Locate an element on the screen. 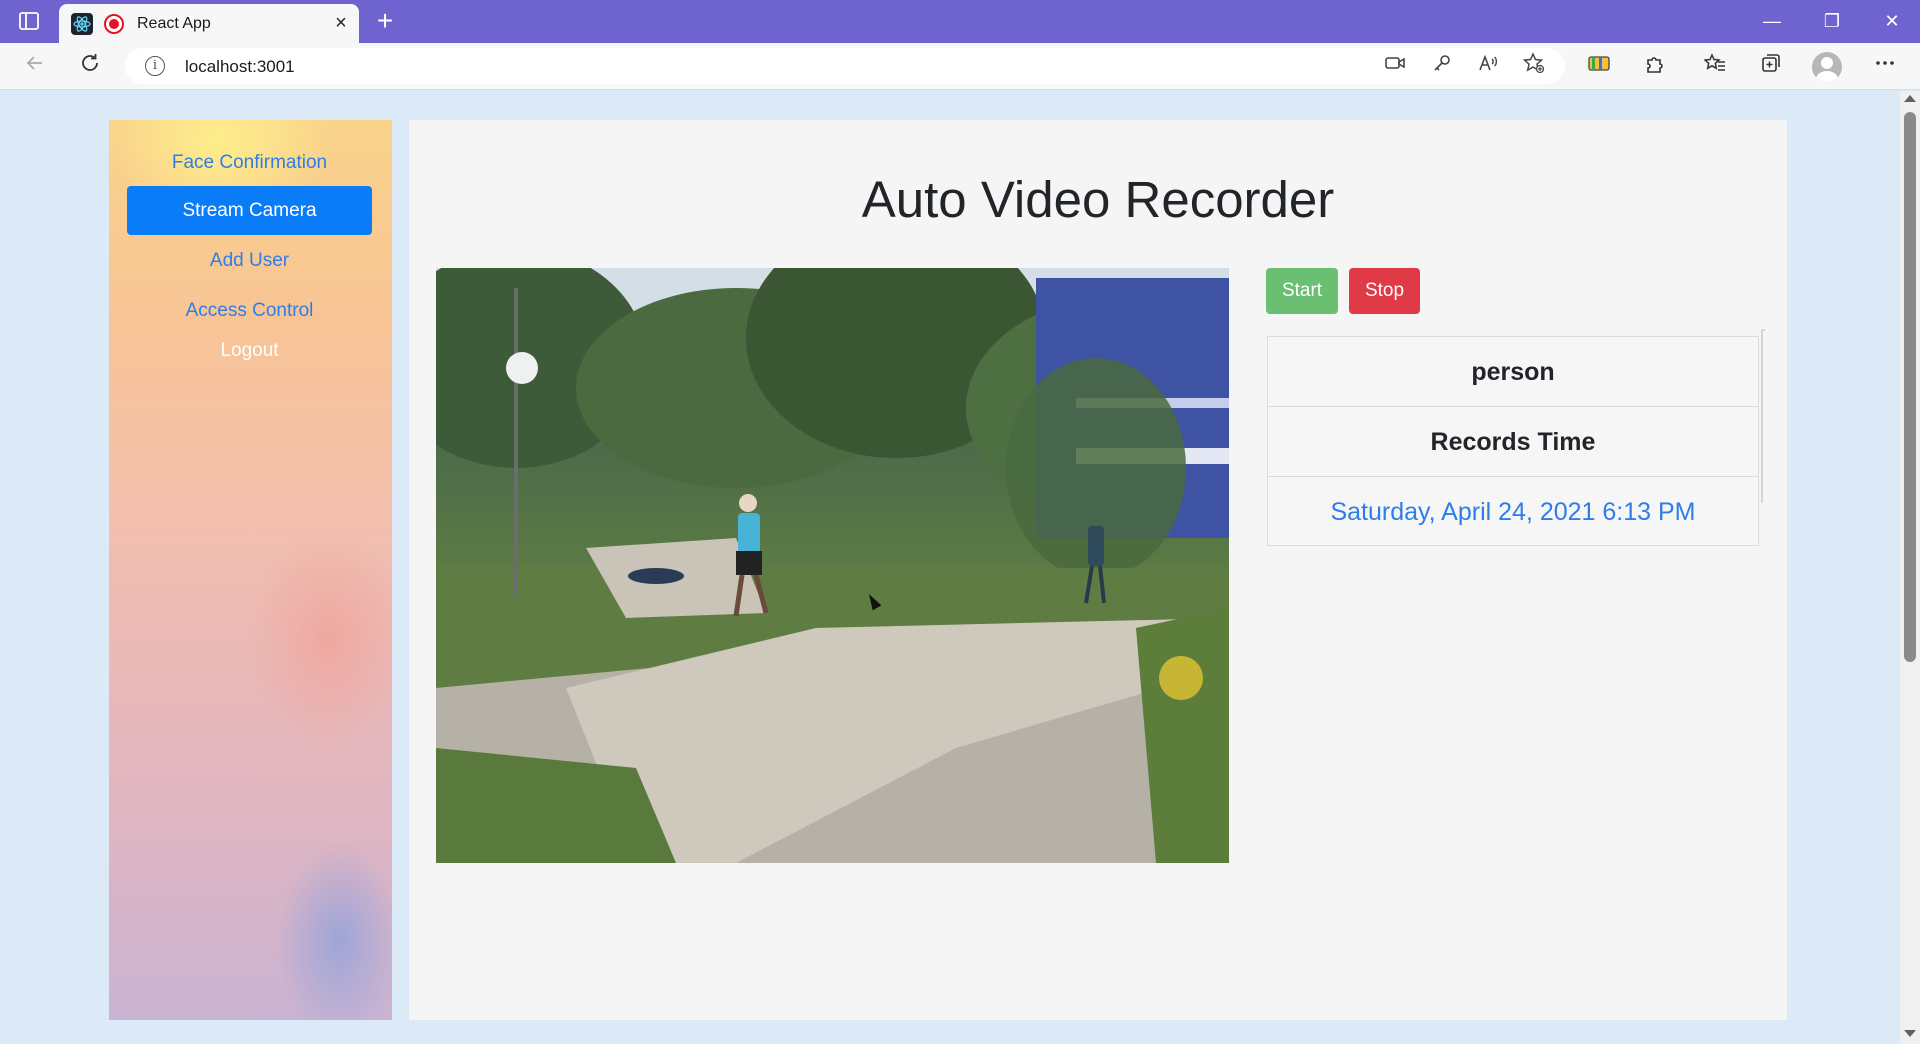  page-scrollbar is located at coordinates (1910, 567).